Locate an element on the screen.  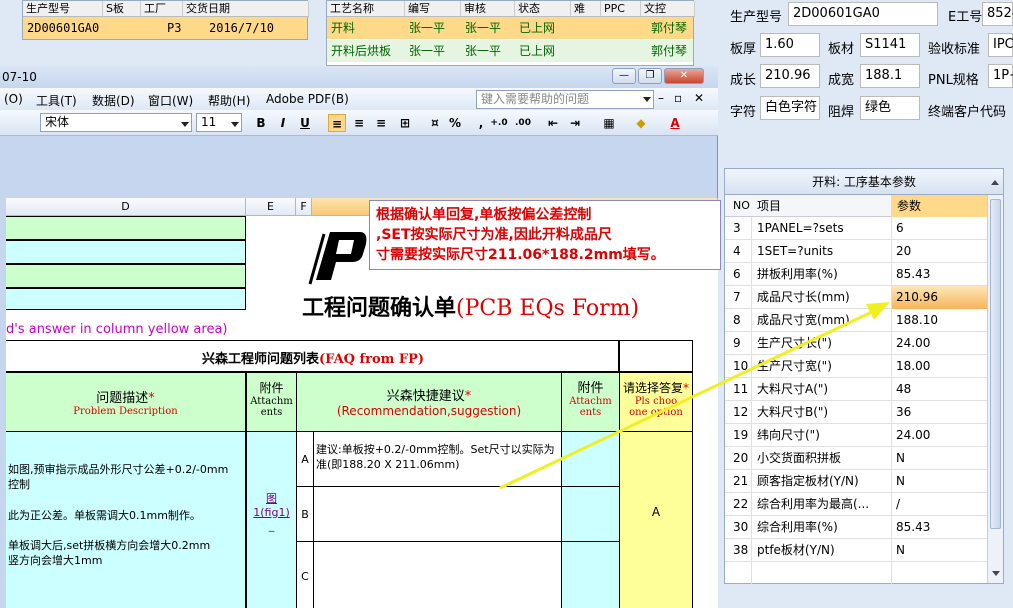
col-header-status: 状态 is located at coordinates (543, 9).